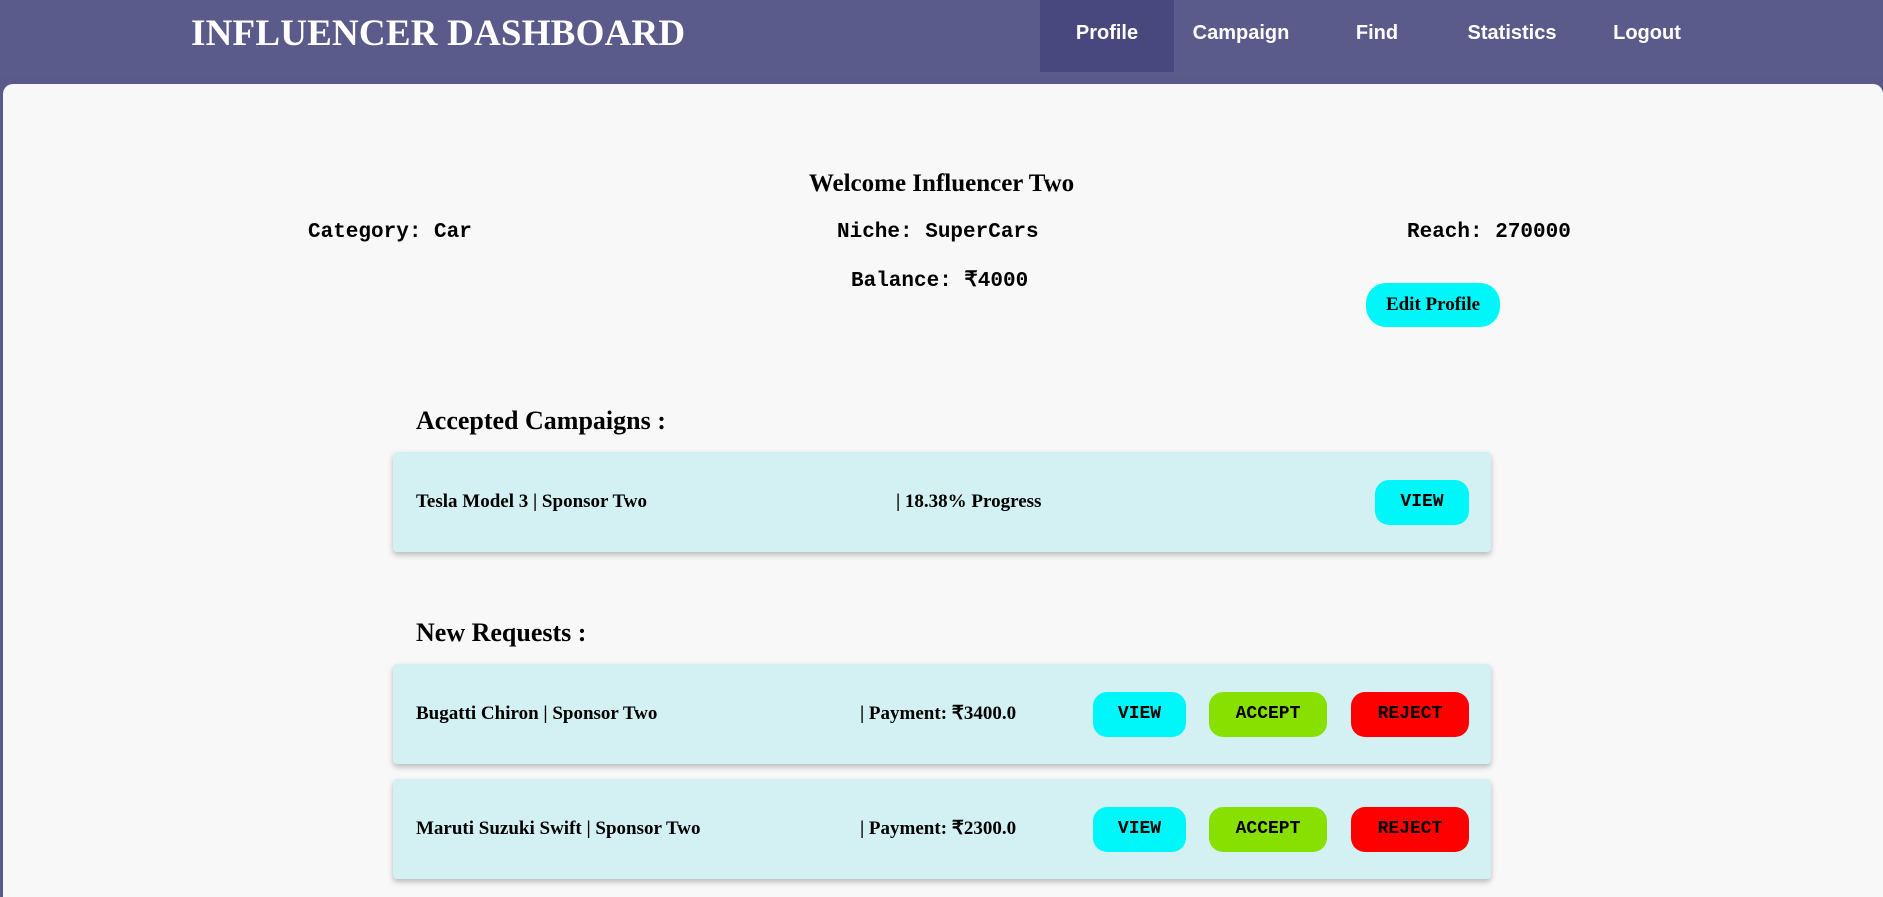  What do you see at coordinates (1241, 36) in the screenshot?
I see `nav-campaign: Campaign` at bounding box center [1241, 36].